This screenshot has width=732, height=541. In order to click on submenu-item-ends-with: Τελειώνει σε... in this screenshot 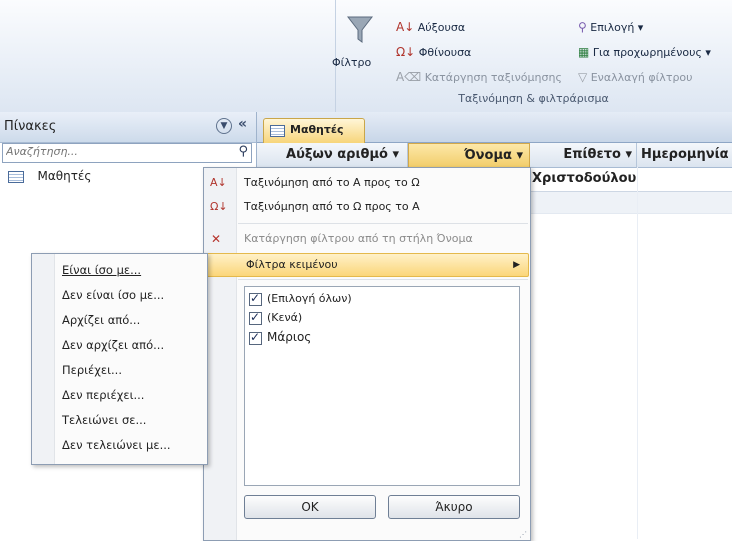, I will do `click(104, 420)`.